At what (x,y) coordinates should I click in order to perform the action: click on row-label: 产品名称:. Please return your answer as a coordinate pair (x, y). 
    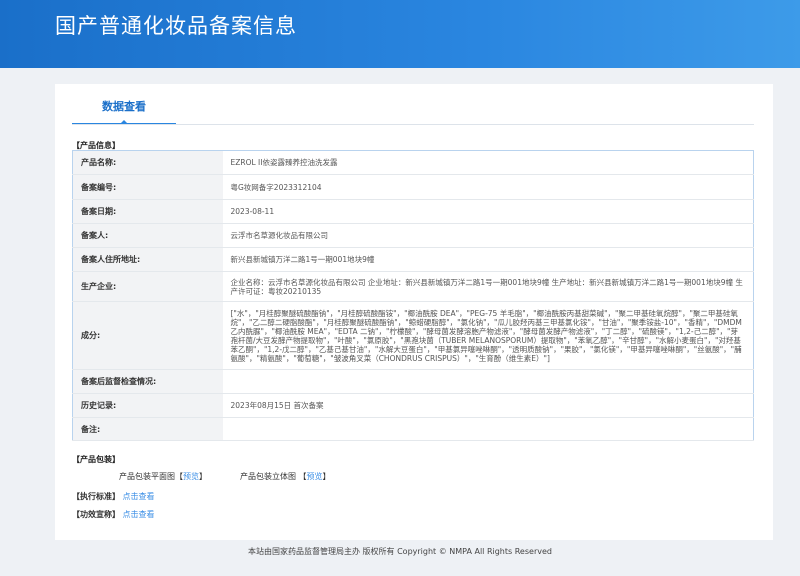
    Looking at the image, I should click on (147, 162).